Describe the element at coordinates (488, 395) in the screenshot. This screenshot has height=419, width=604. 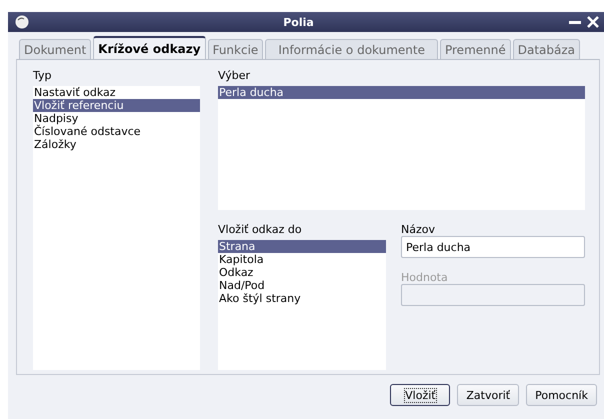
I see `dialog-button: Zatvoriť` at that location.